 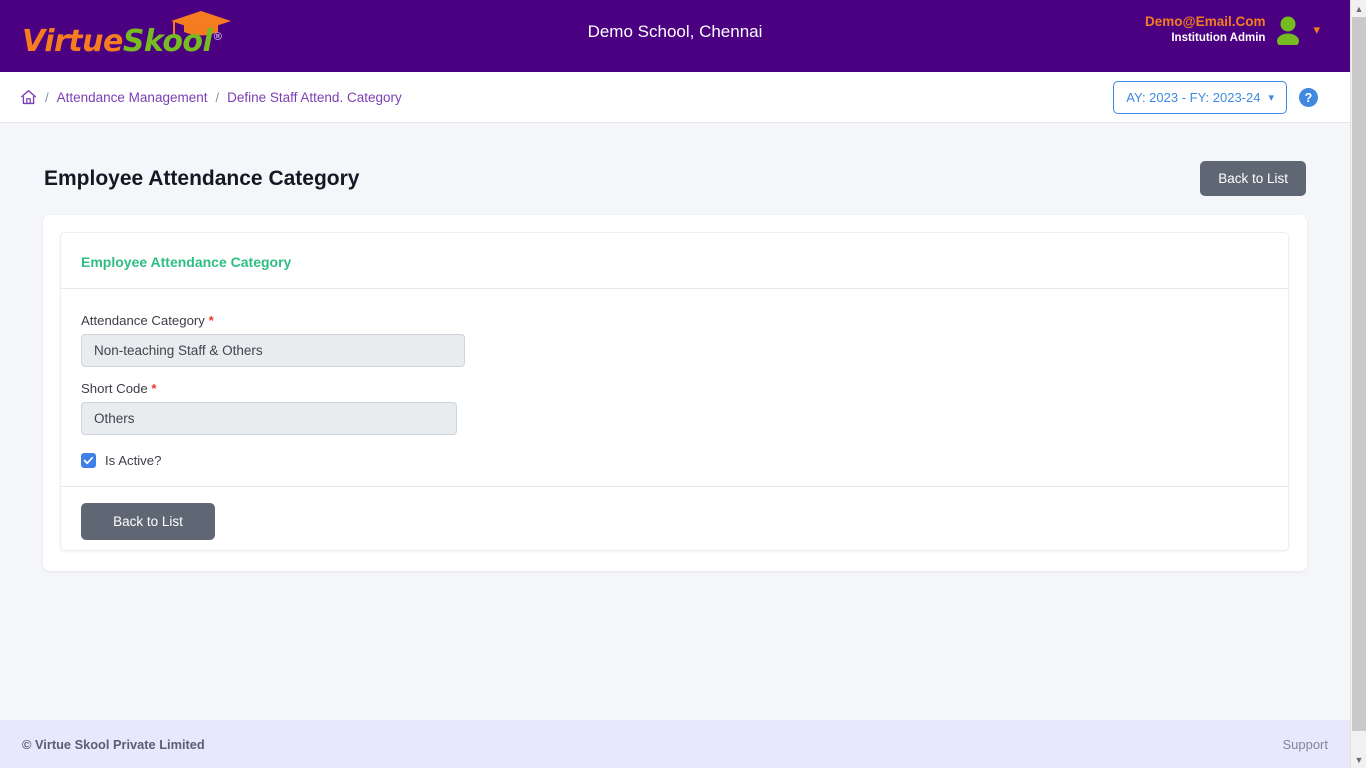 I want to click on form-card-footer: Back to List, so click(x=674, y=522).